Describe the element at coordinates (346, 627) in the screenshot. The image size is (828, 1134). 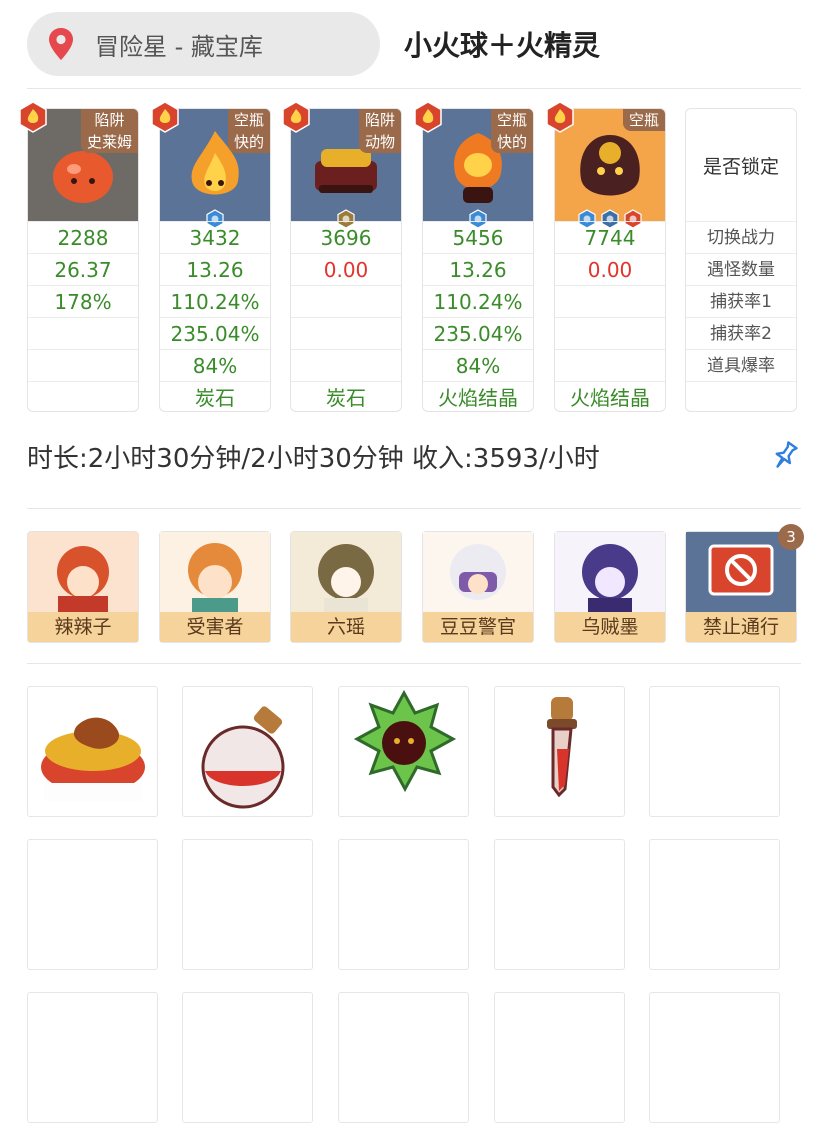
I see `npc-name: 六瑶` at that location.